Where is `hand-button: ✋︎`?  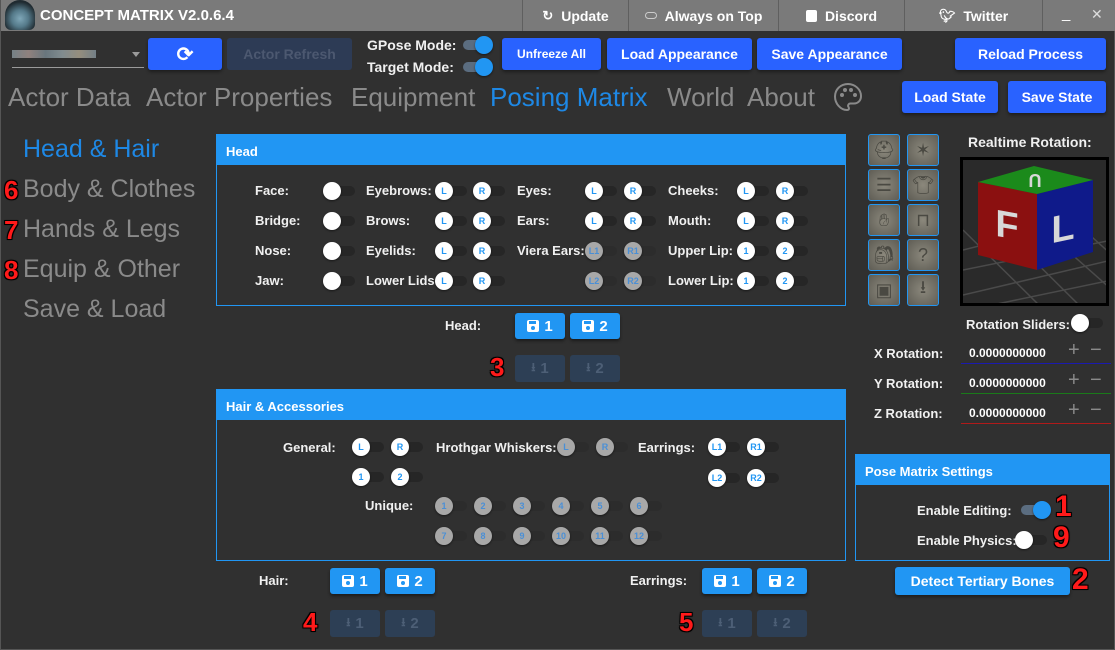 hand-button: ✋︎ is located at coordinates (884, 220).